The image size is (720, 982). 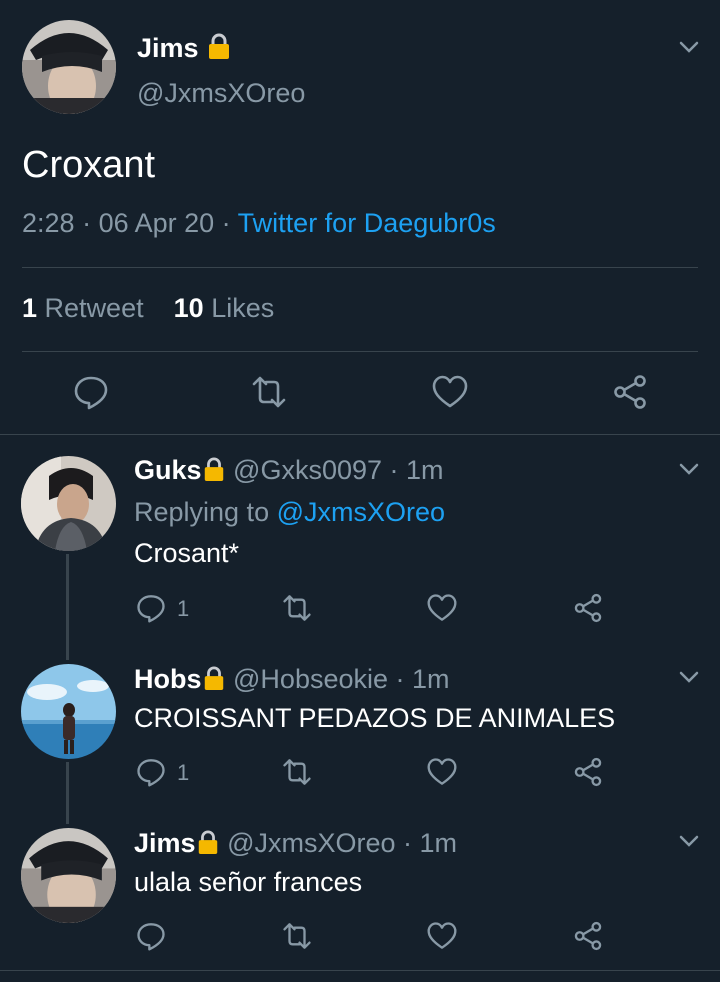 What do you see at coordinates (307, 470) in the screenshot?
I see `handle: @Gxks0097` at bounding box center [307, 470].